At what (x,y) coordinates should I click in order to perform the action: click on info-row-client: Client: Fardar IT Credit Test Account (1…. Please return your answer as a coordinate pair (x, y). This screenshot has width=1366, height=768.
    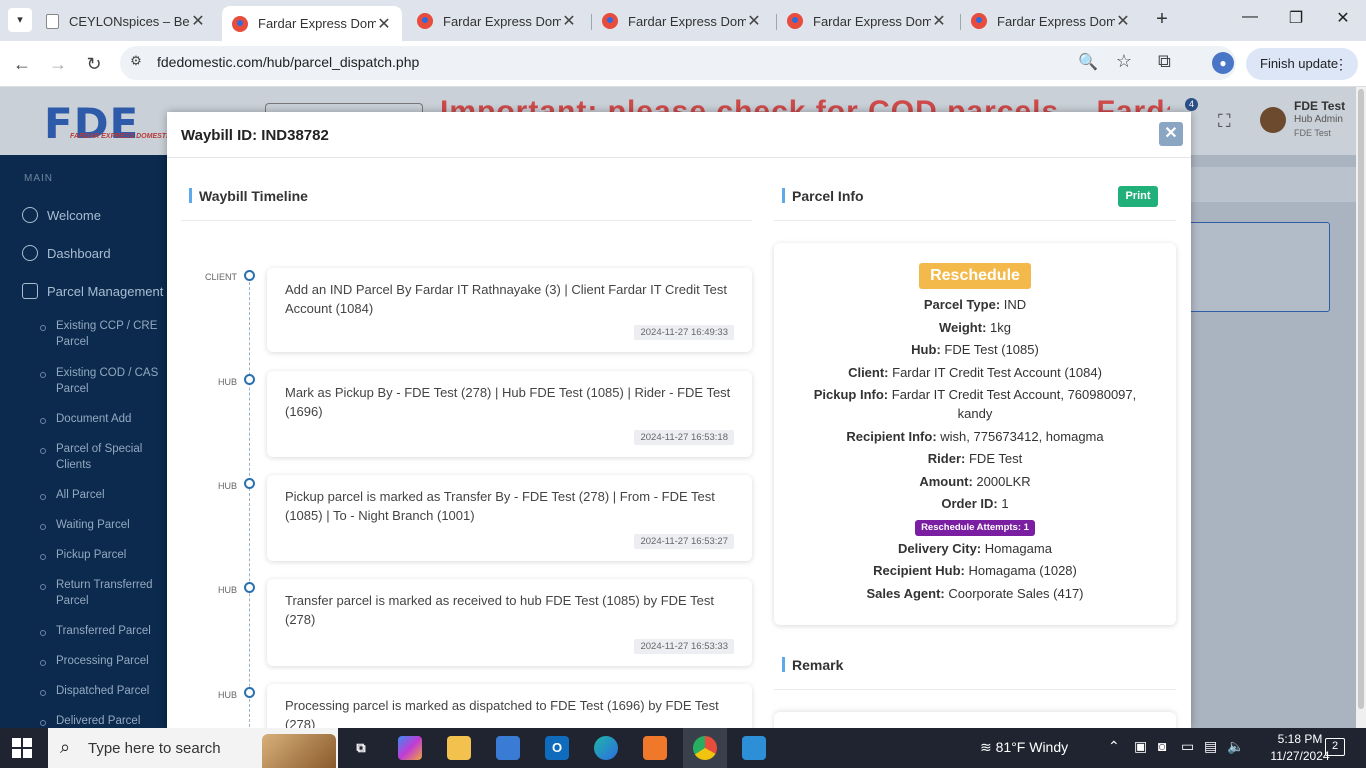
    Looking at the image, I should click on (975, 372).